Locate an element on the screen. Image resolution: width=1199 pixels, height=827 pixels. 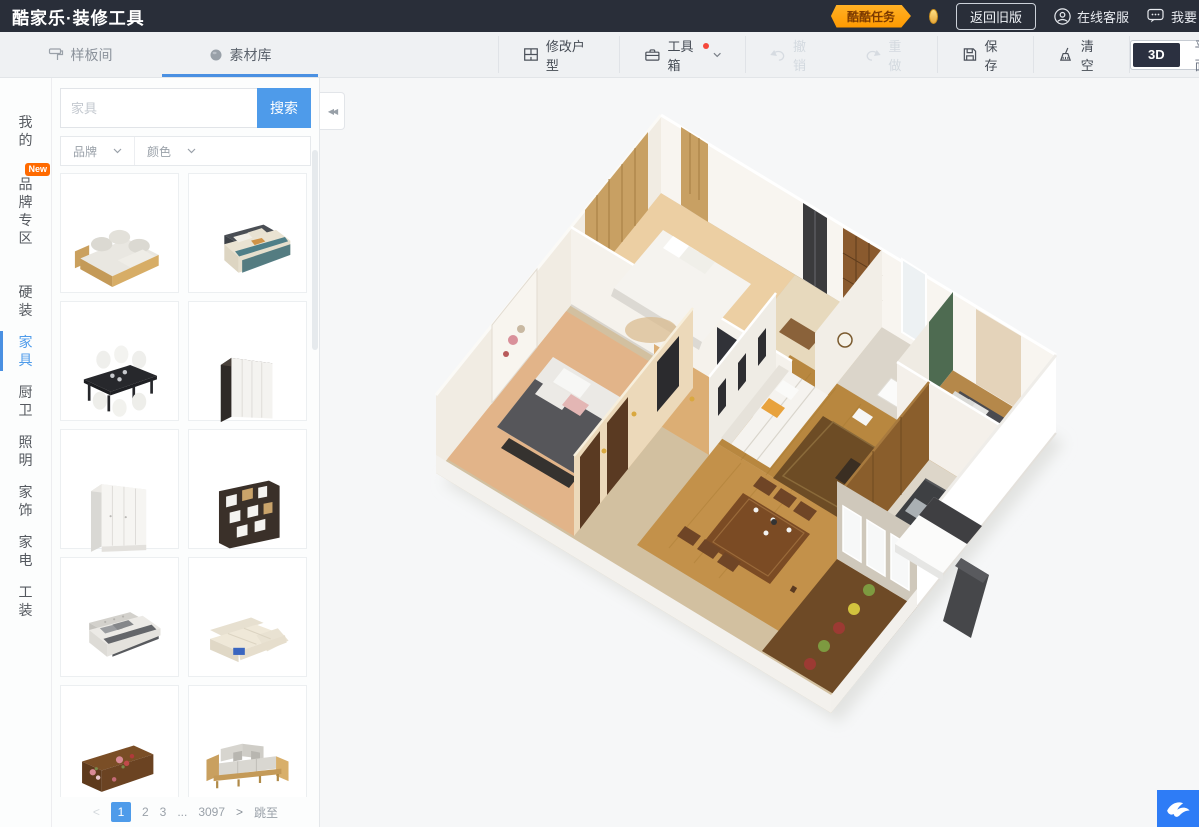
new-badge: New is located at coordinates (37, 169).